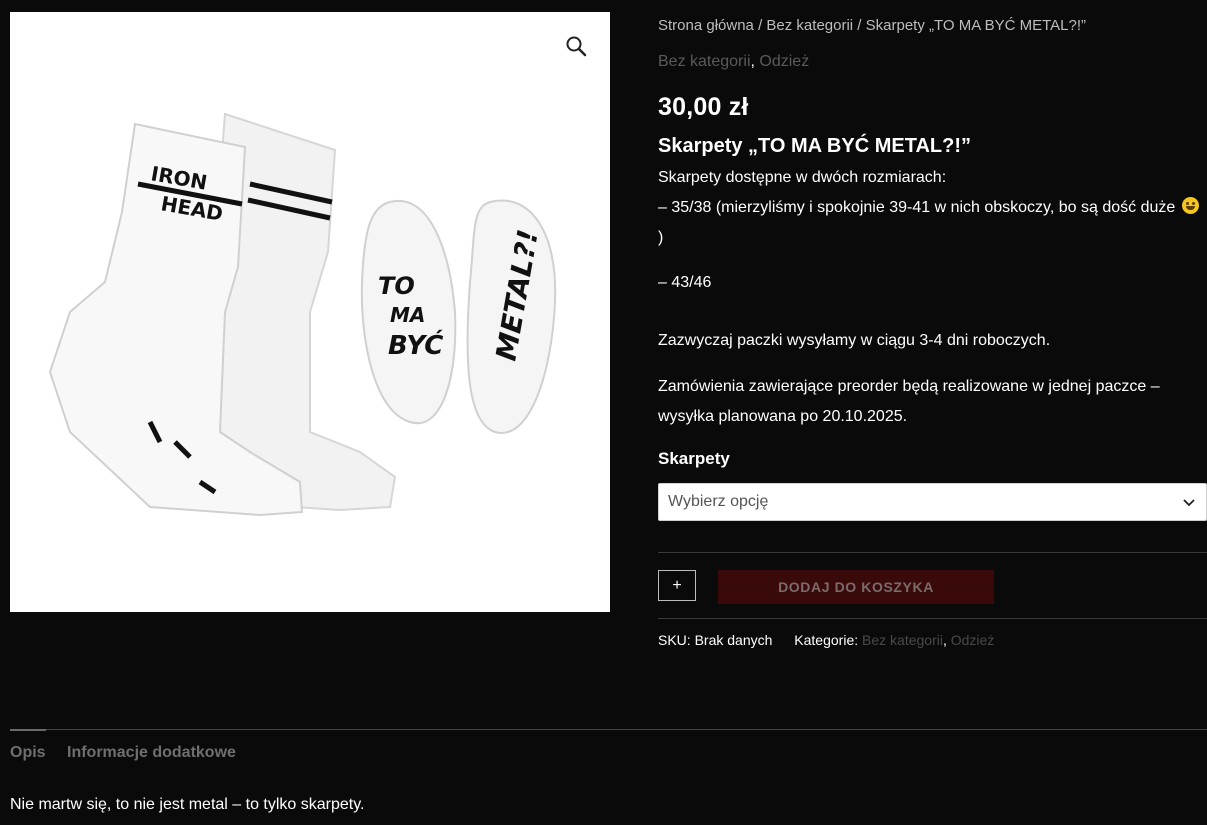 Image resolution: width=1207 pixels, height=825 pixels. I want to click on sku-value: Brak danych, so click(733, 640).